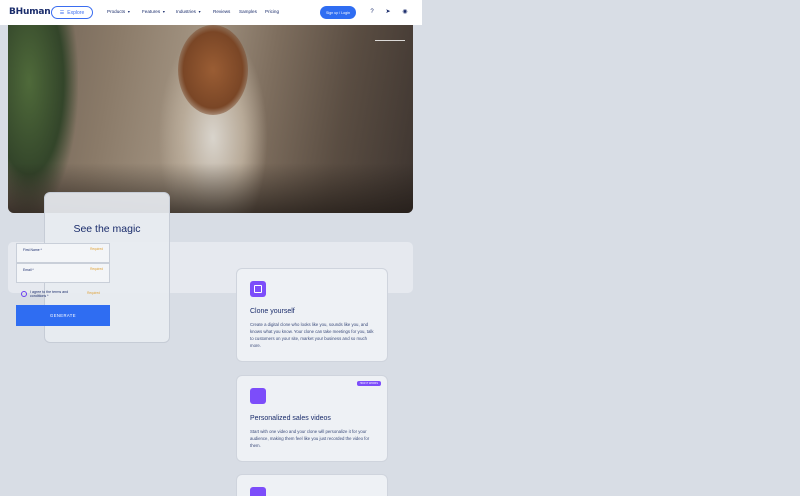 Image resolution: width=800 pixels, height=496 pixels. I want to click on clone-icon, so click(258, 289).